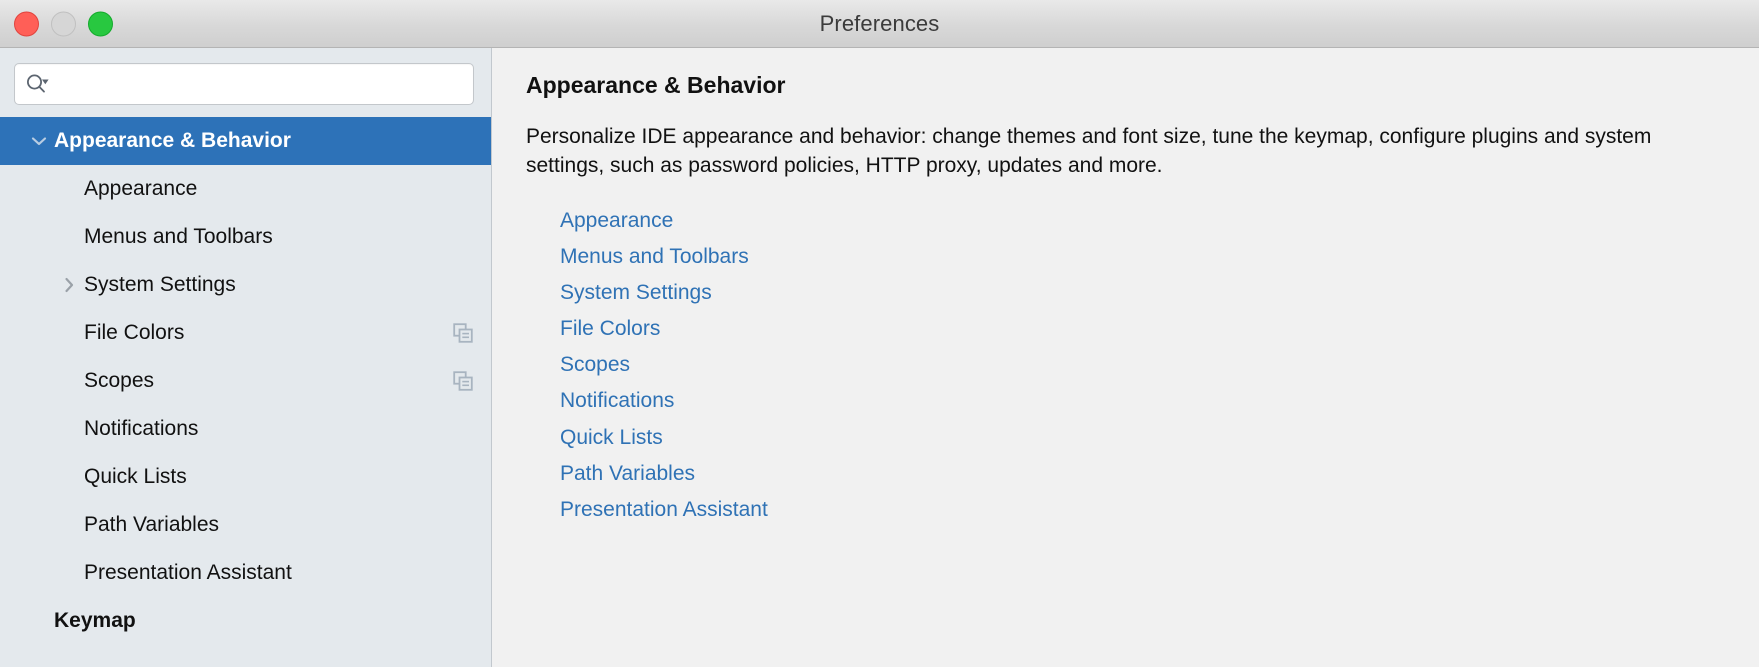 The height and width of the screenshot is (667, 1759). I want to click on chevron-right-icon, so click(69, 285).